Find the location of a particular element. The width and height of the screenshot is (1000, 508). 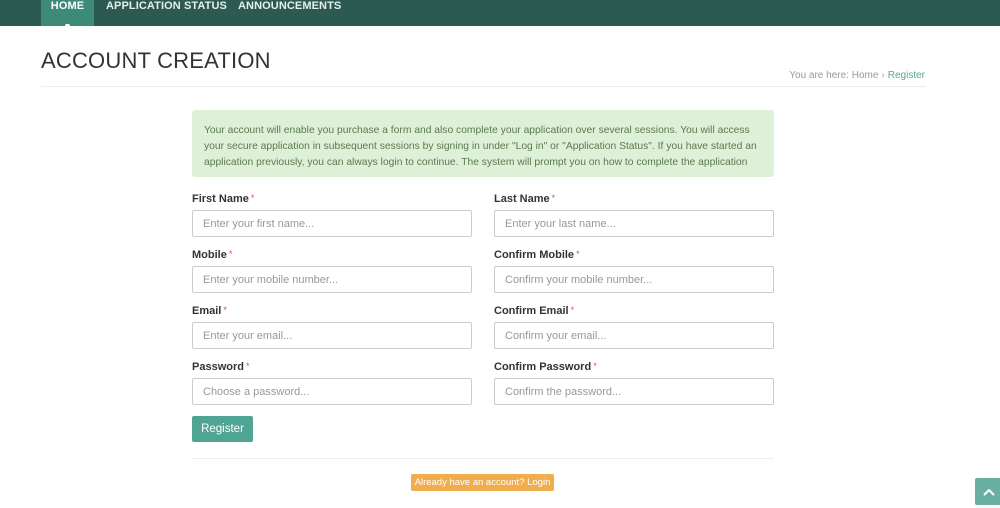

nav-item-home: HOME is located at coordinates (67, 13).